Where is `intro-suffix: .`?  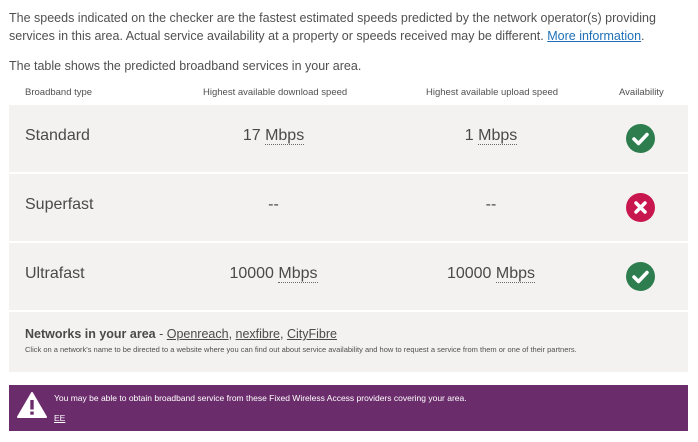 intro-suffix: . is located at coordinates (643, 36).